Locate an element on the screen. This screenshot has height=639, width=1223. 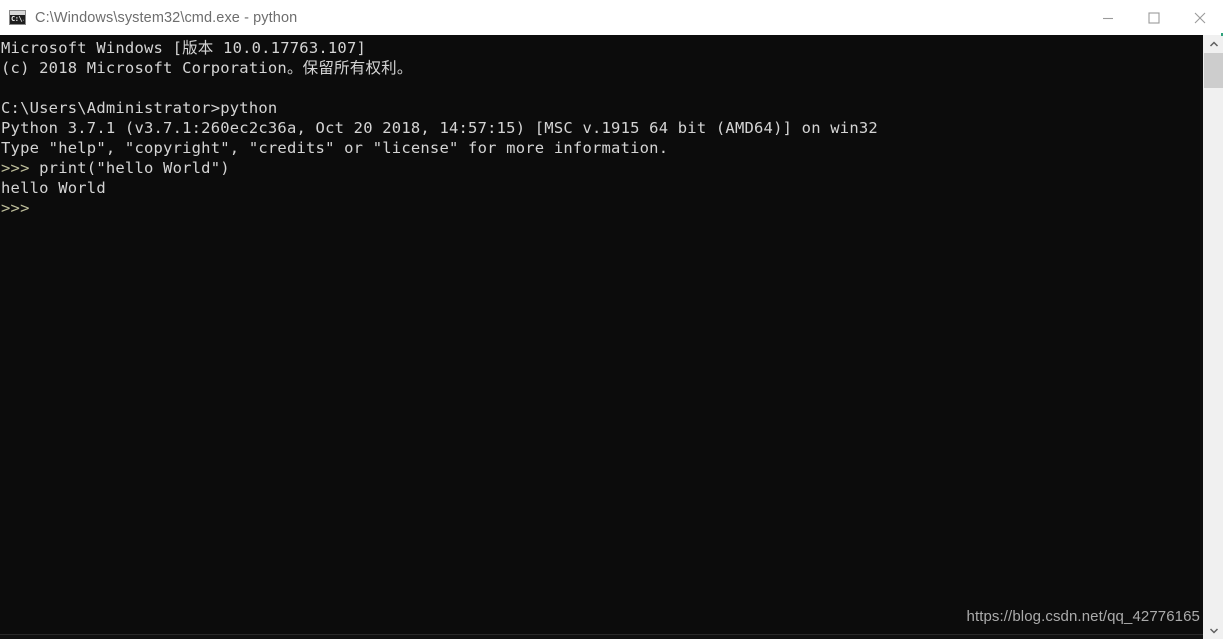
minimize-button is located at coordinates (1108, 17).